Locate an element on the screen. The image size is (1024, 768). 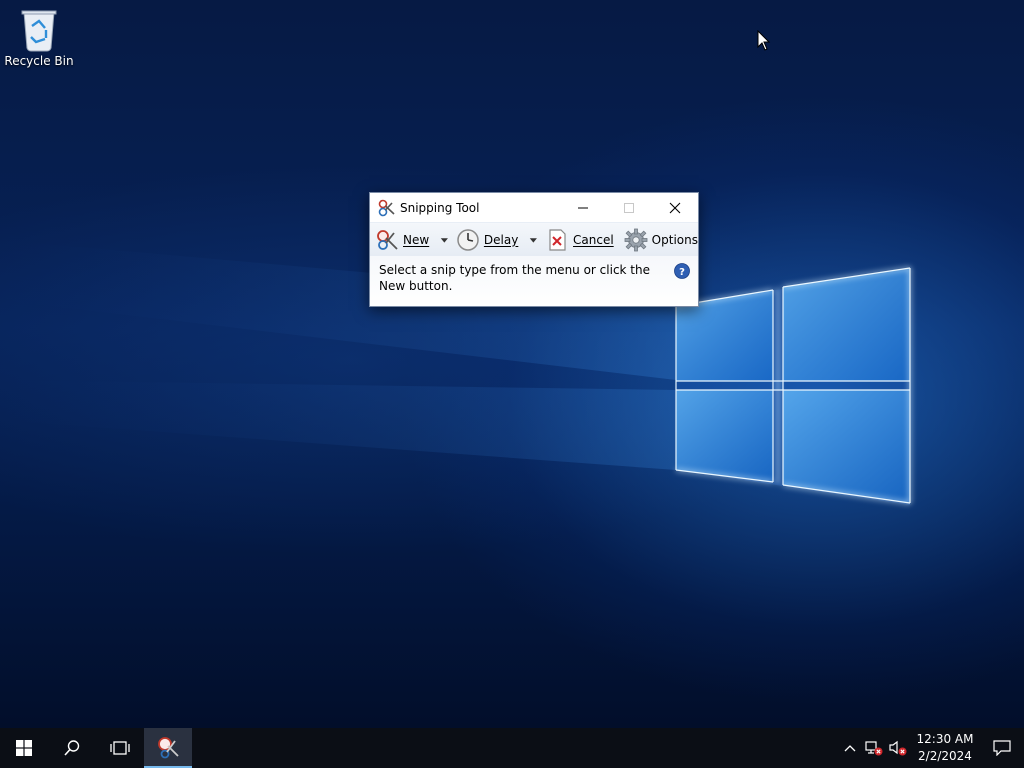
show-hidden-icons-button is located at coordinates (850, 748).